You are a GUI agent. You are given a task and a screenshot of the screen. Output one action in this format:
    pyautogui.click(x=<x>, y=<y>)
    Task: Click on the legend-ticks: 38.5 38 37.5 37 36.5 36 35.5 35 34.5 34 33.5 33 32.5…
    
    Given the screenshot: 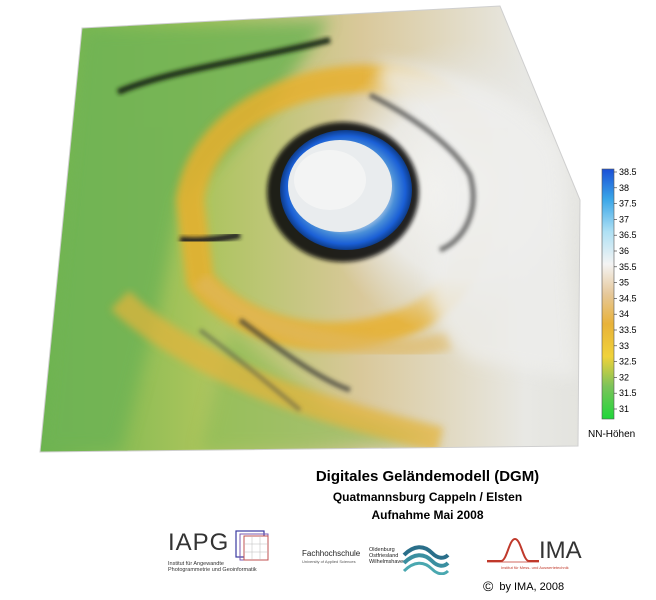 What is the action you would take?
    pyautogui.click(x=625, y=290)
    